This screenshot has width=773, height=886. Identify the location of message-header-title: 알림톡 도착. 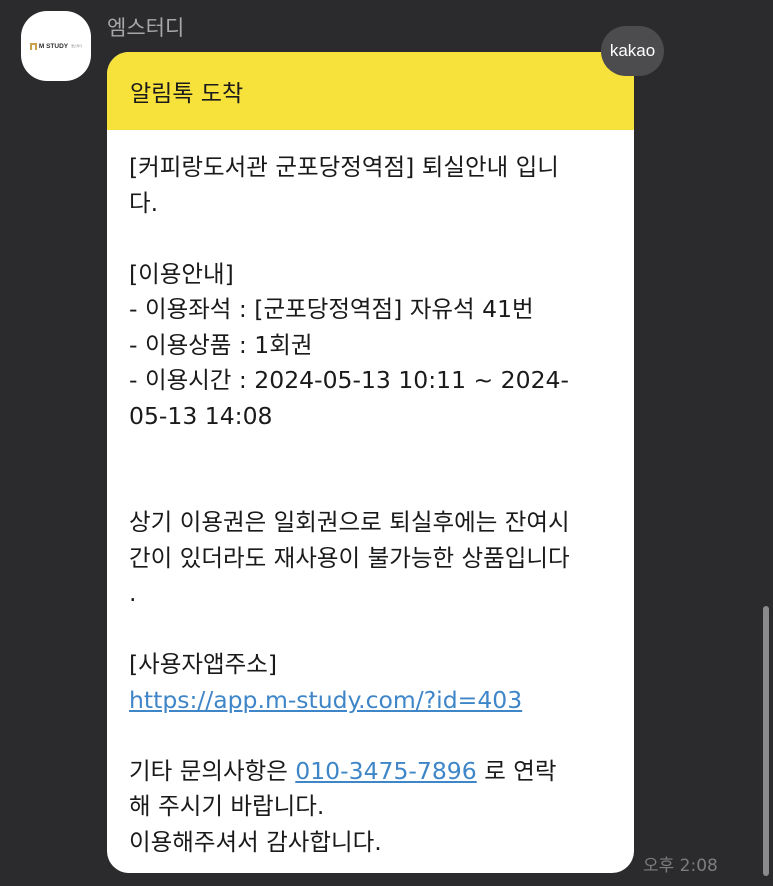
(187, 94).